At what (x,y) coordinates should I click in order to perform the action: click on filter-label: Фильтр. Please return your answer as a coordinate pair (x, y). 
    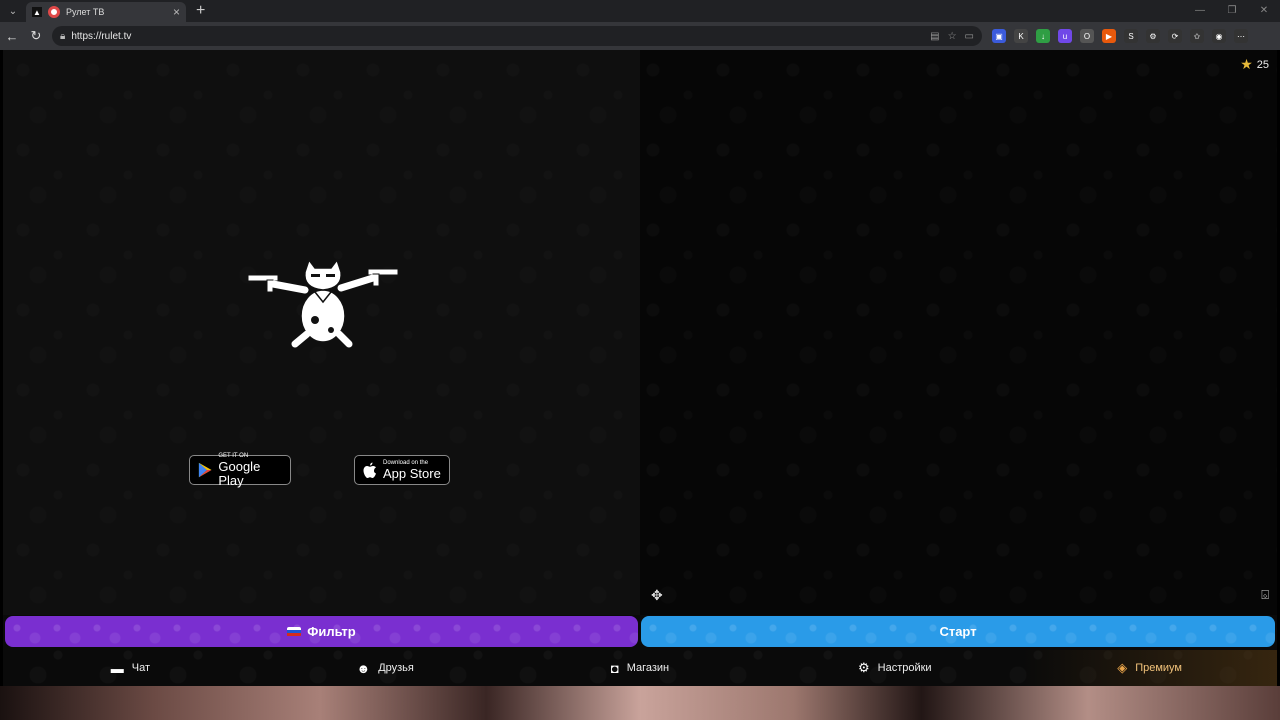
    Looking at the image, I should click on (331, 631).